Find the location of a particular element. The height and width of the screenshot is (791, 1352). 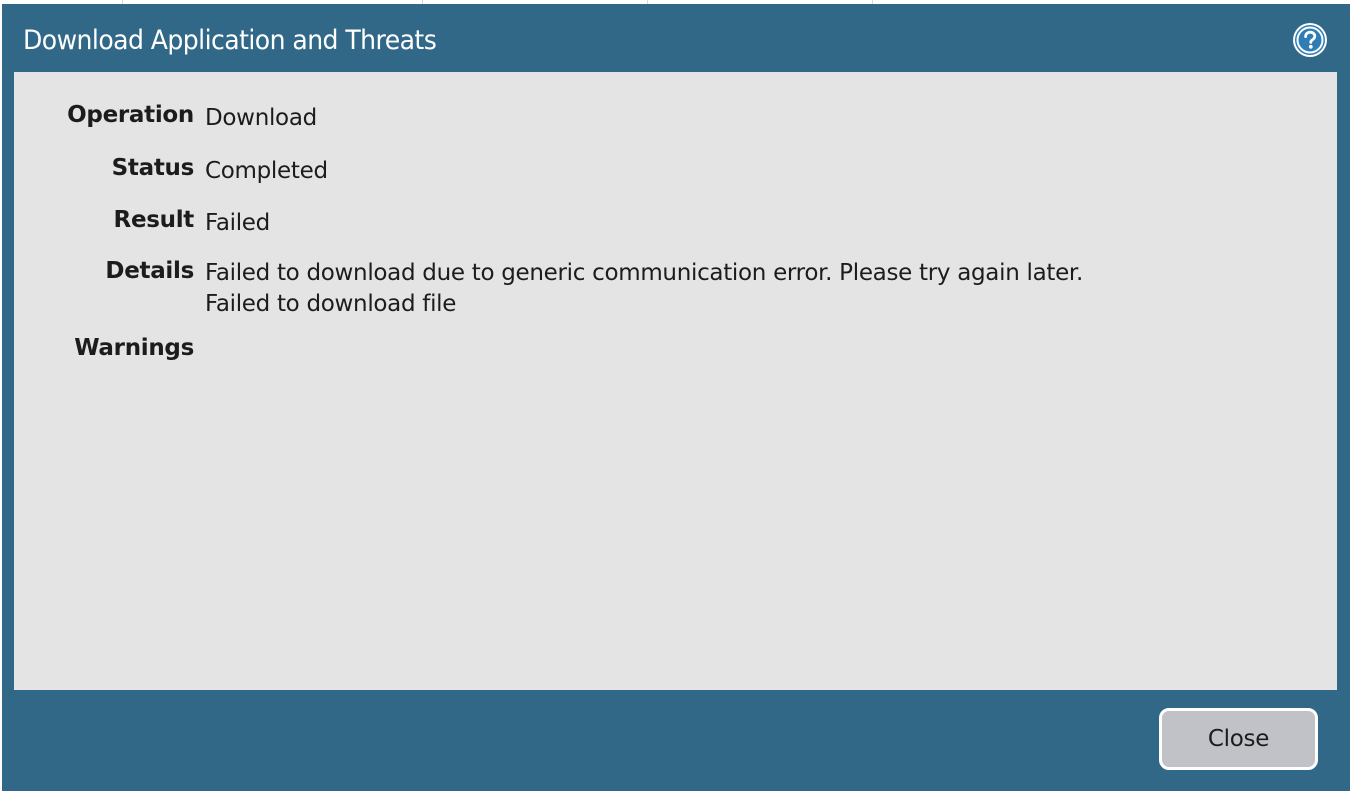

close-button: Close is located at coordinates (1238, 739).